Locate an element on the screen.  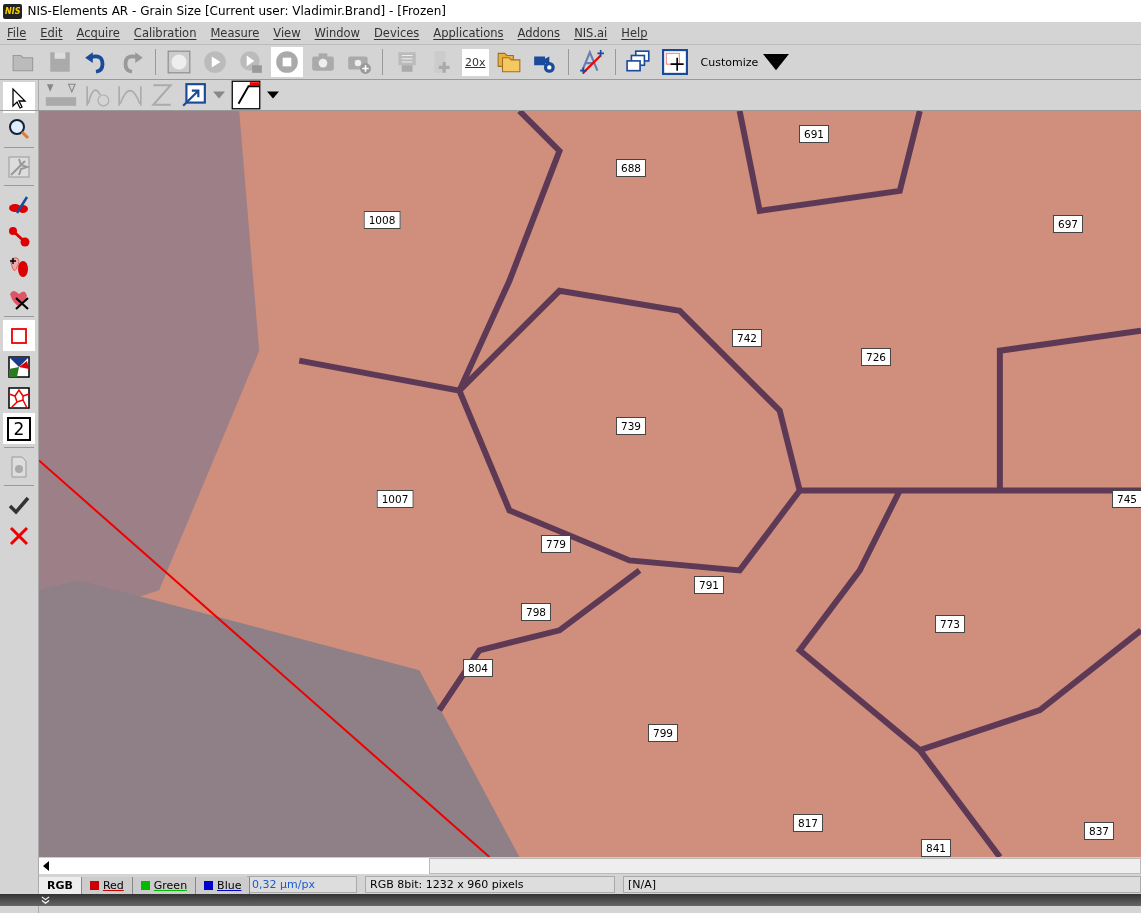
grain-label: 798 is located at coordinates (536, 612).